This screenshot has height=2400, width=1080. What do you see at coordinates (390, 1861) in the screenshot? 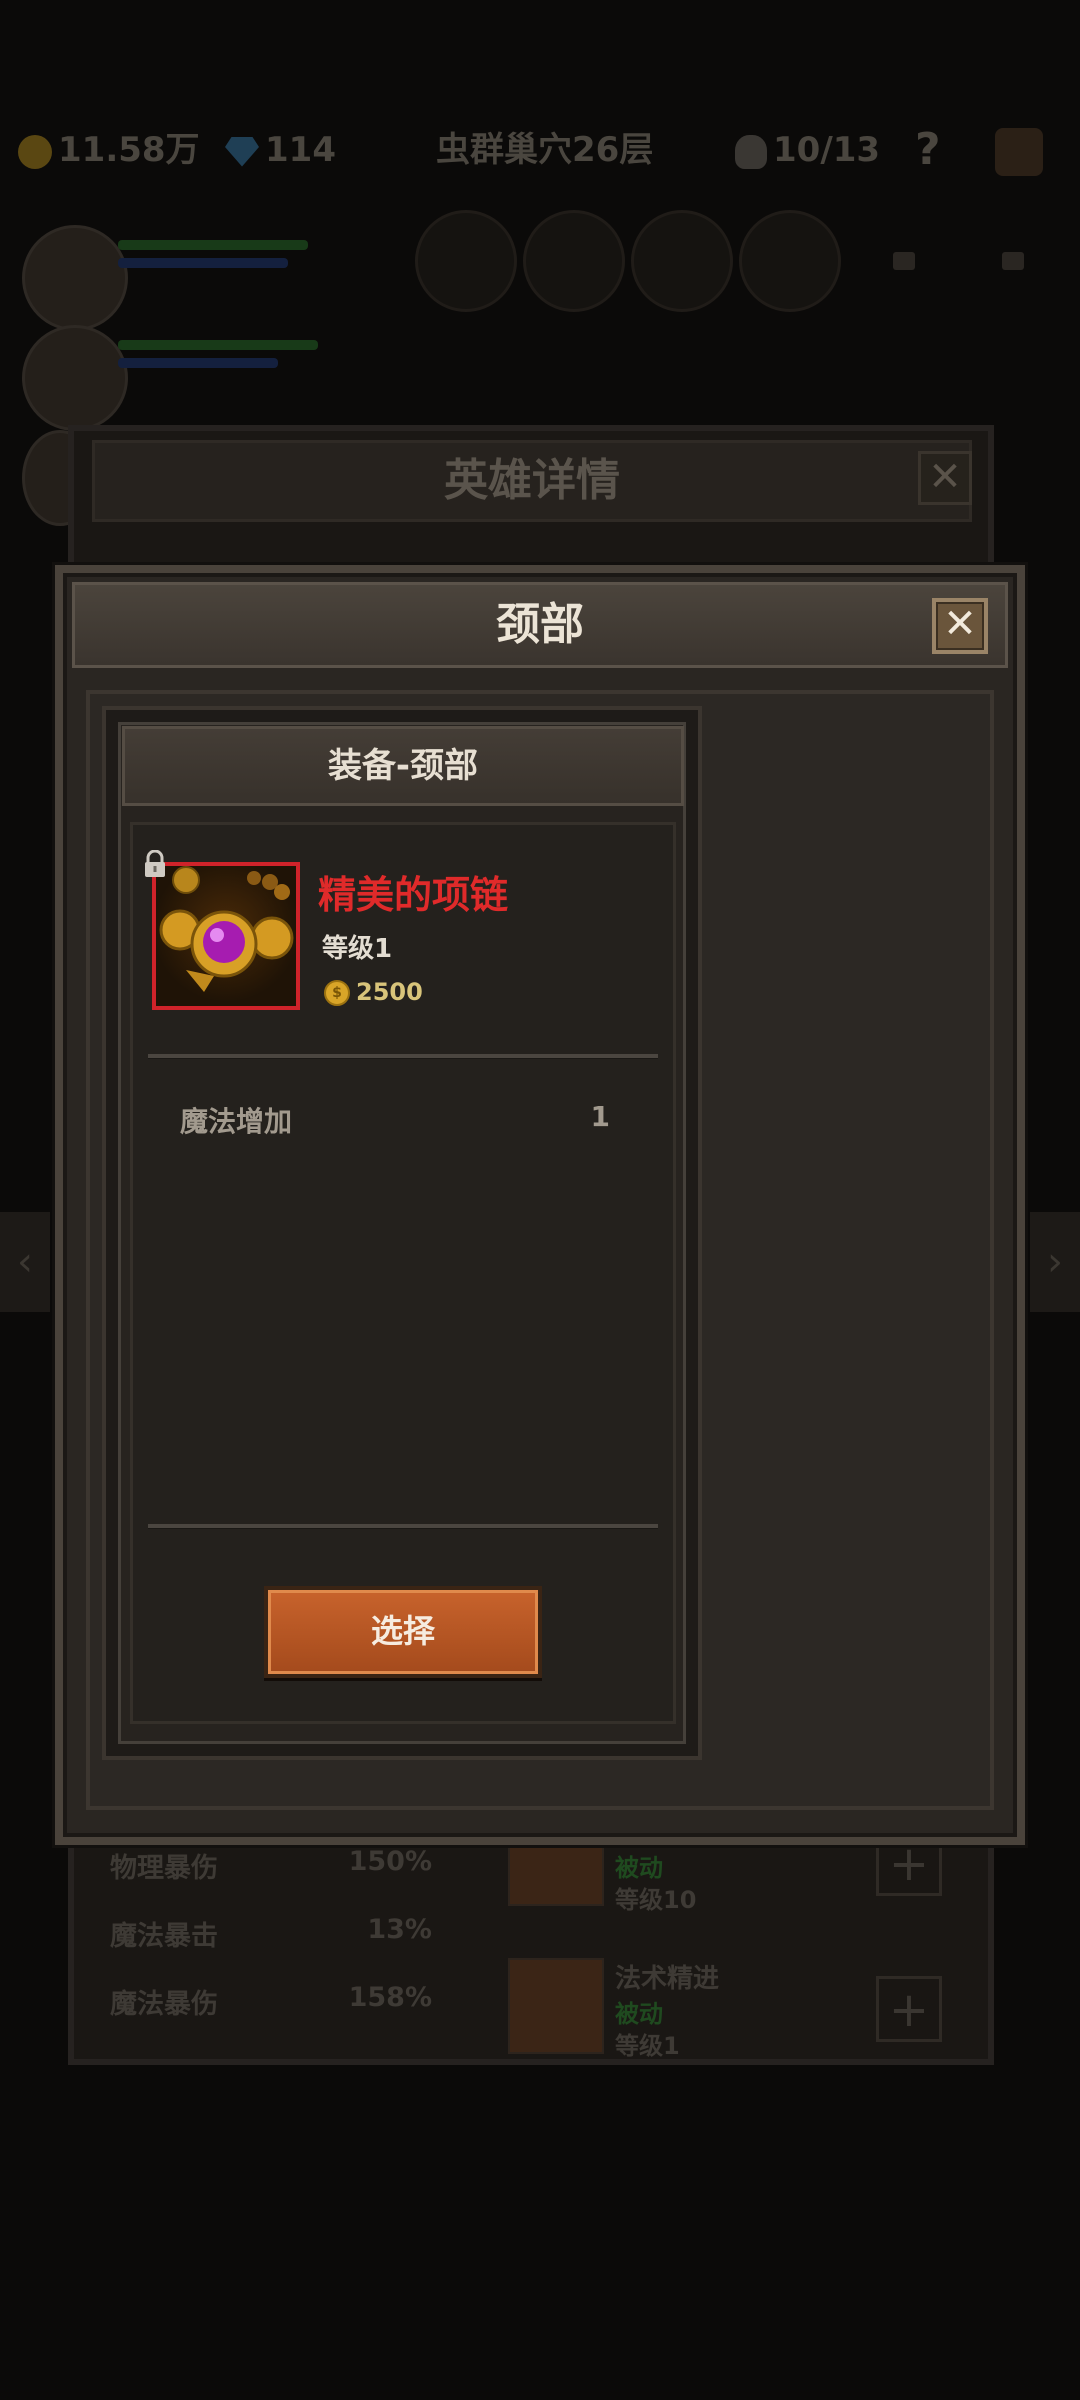
I see `stat-value: 150%` at bounding box center [390, 1861].